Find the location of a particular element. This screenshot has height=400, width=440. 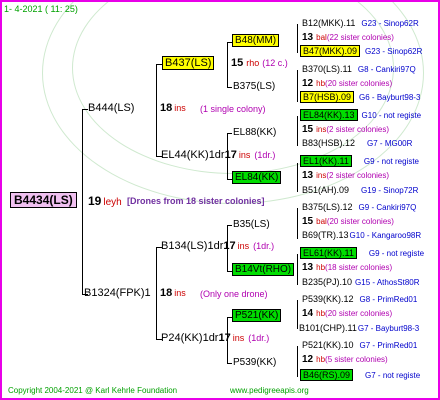

gen4-id: EL84(KK).13 is located at coordinates (329, 115).